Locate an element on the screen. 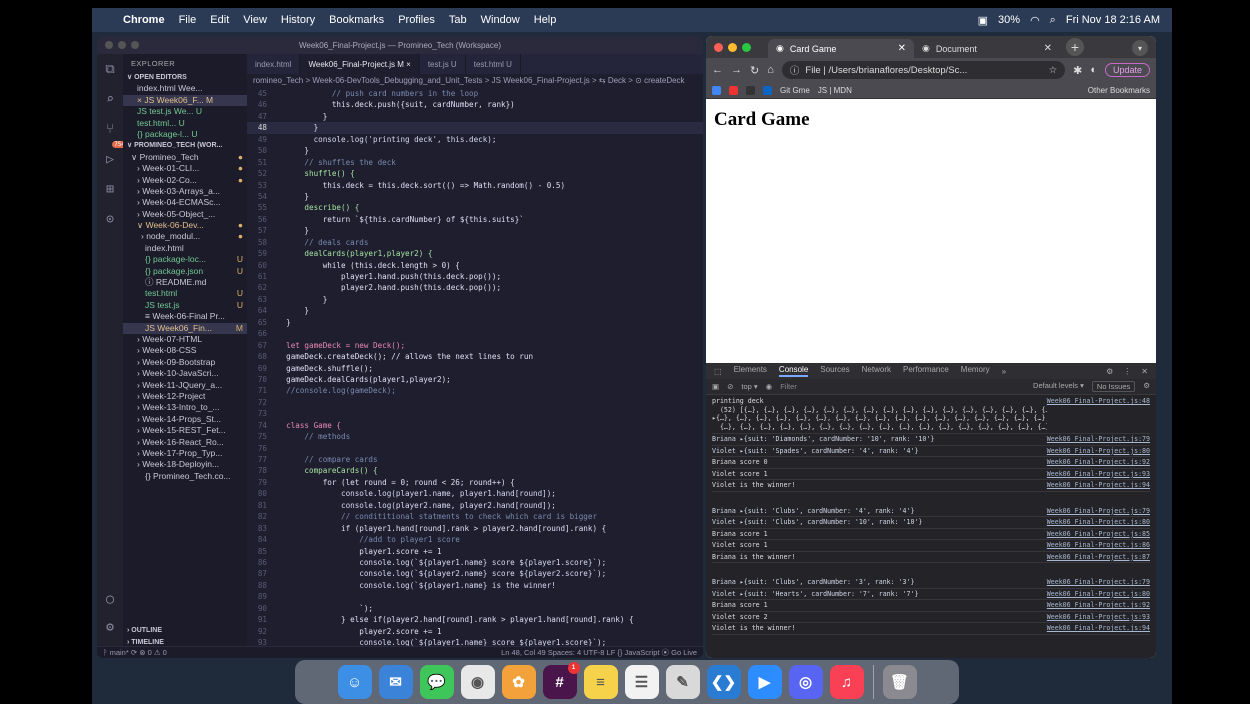 This screenshot has height=704, width=1250. remote-explorer-icon: ⊙ is located at coordinates (110, 219).